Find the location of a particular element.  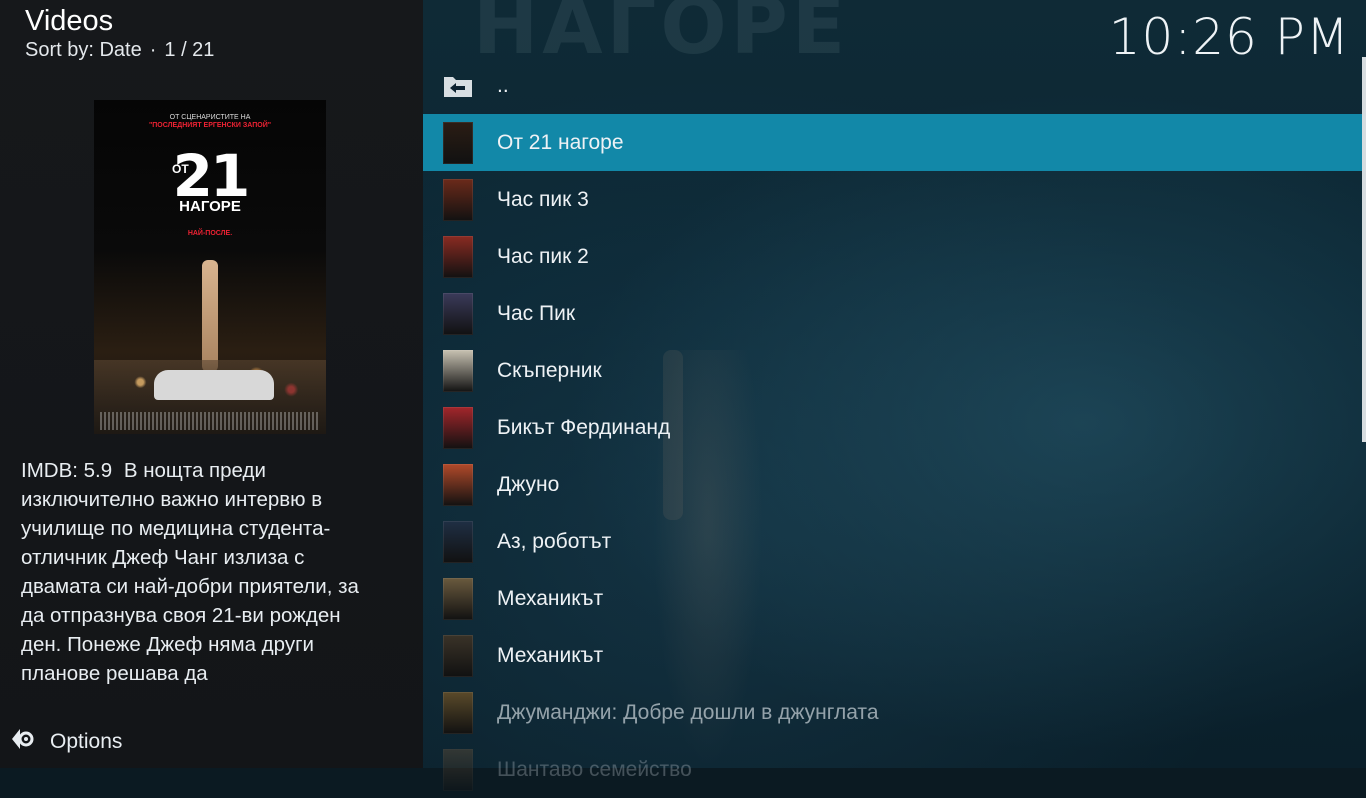

list-item: Шантаво семейство is located at coordinates (892, 769).